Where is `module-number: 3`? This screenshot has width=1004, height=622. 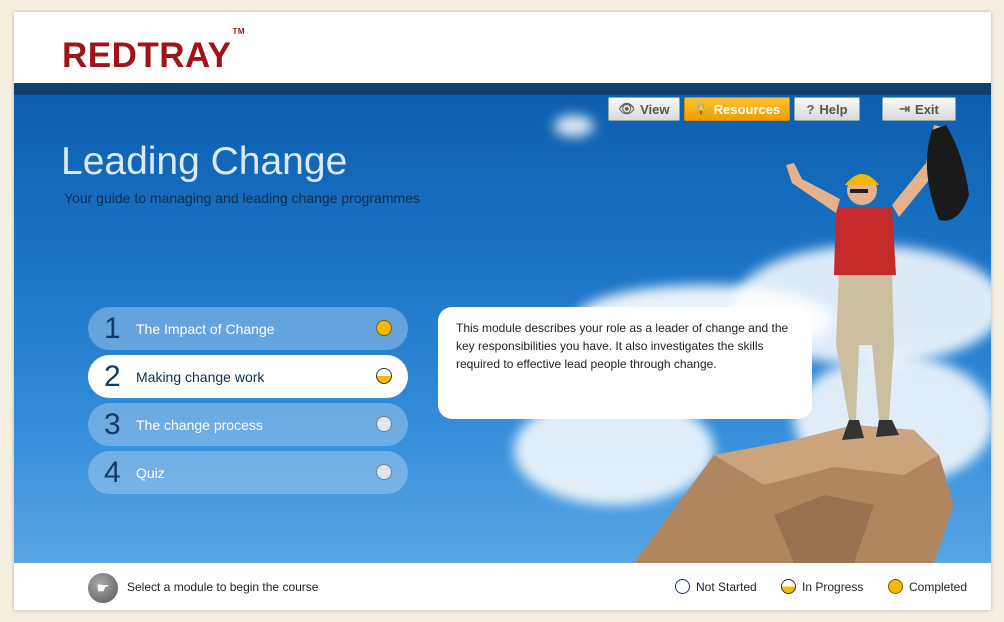 module-number: 3 is located at coordinates (112, 424).